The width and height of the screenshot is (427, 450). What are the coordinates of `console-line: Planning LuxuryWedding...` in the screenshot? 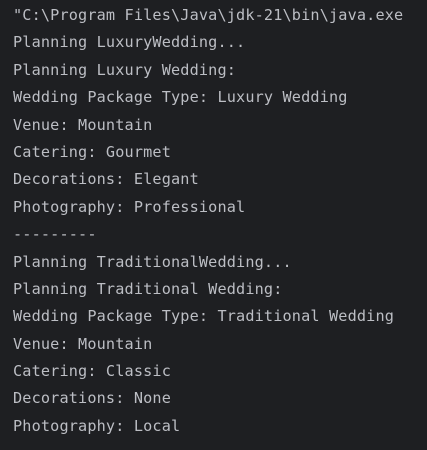 It's located at (129, 42).